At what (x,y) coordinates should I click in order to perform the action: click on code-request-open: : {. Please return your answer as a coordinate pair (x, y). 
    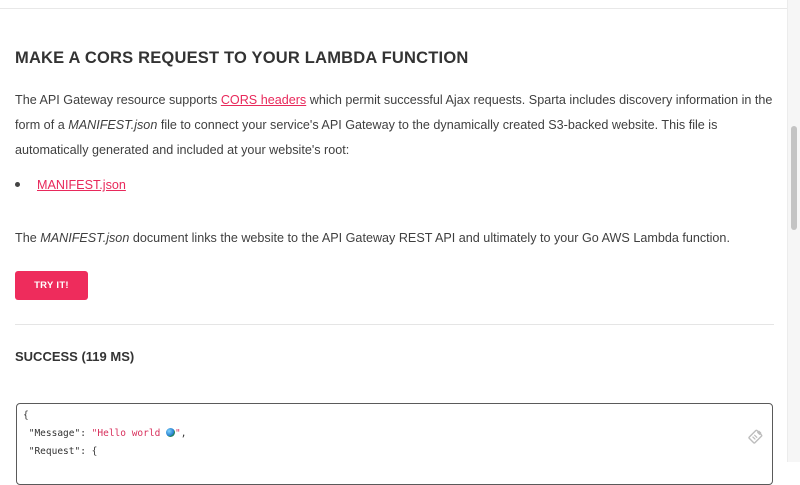
    Looking at the image, I should click on (89, 451).